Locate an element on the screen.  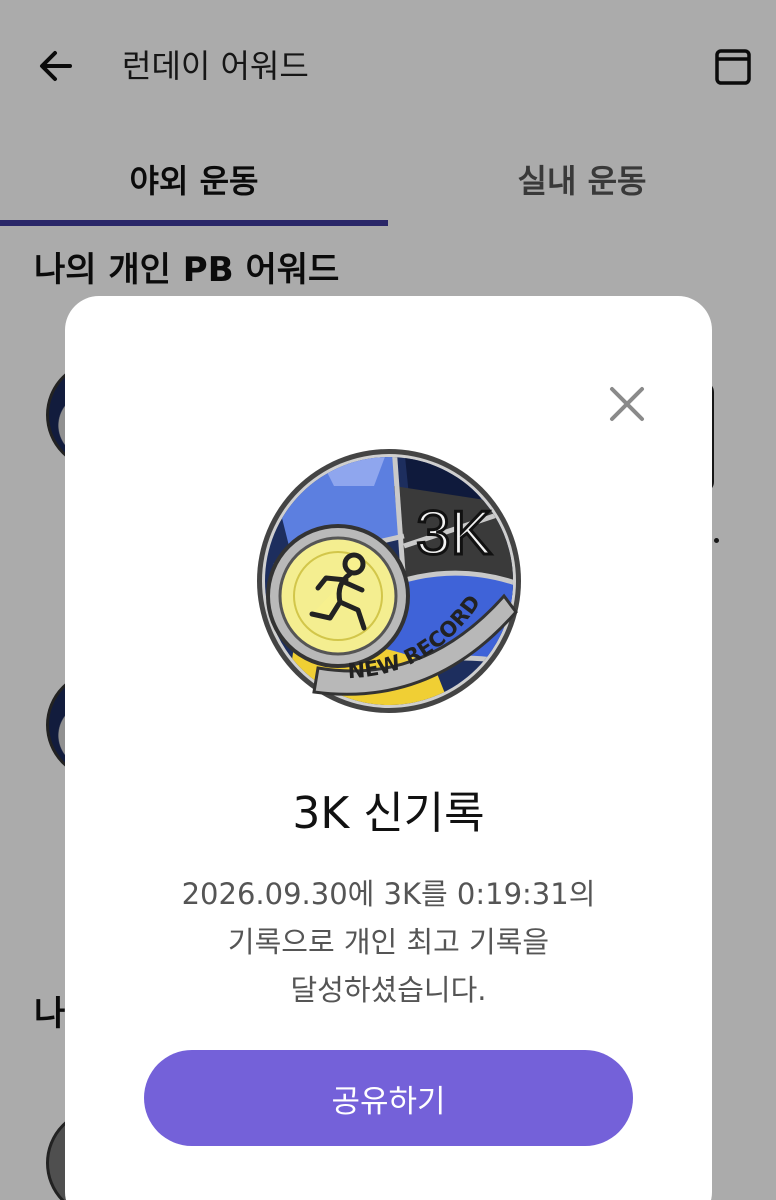
close-button is located at coordinates (627, 404).